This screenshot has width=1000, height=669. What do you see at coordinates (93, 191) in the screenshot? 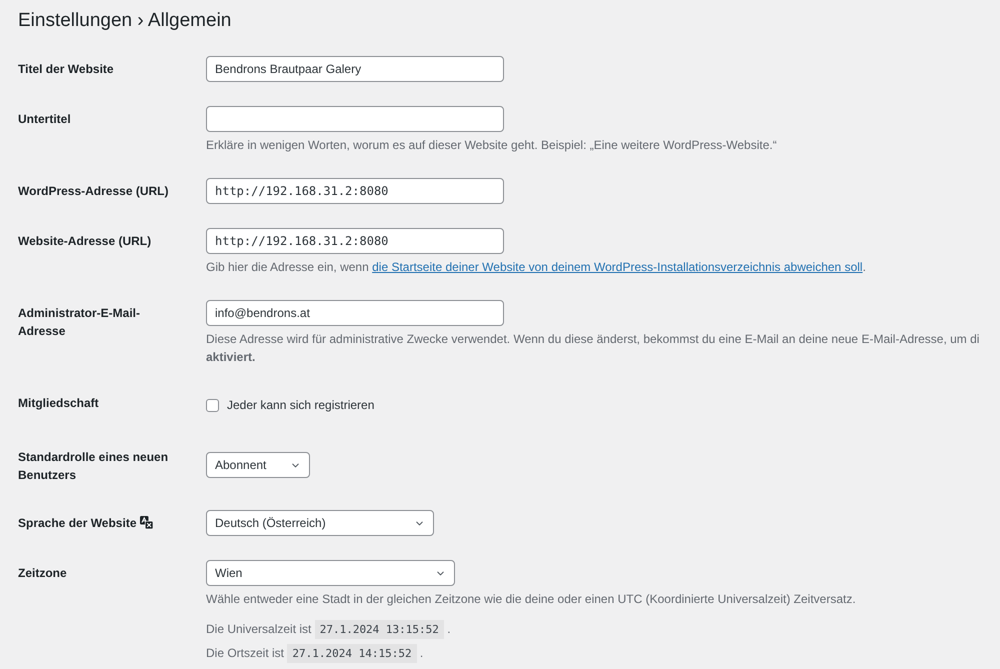
I see `field-label: WordPress-Adresse (URL)` at bounding box center [93, 191].